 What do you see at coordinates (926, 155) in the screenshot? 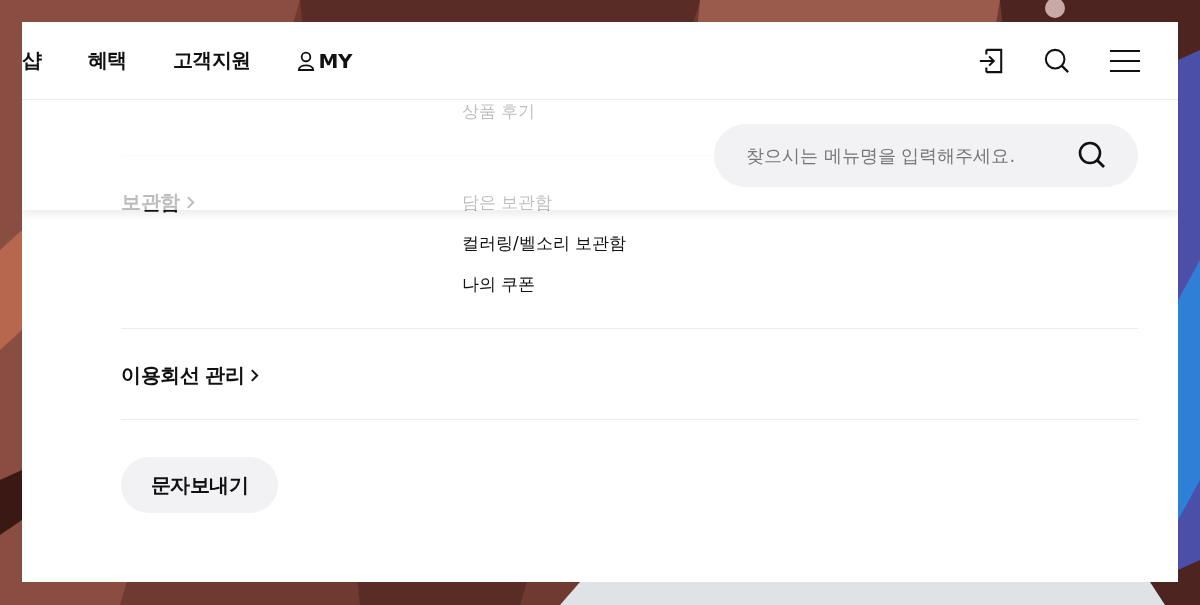
I see `search-field: 찾으시는 메뉴명을 입력해주세요.` at bounding box center [926, 155].